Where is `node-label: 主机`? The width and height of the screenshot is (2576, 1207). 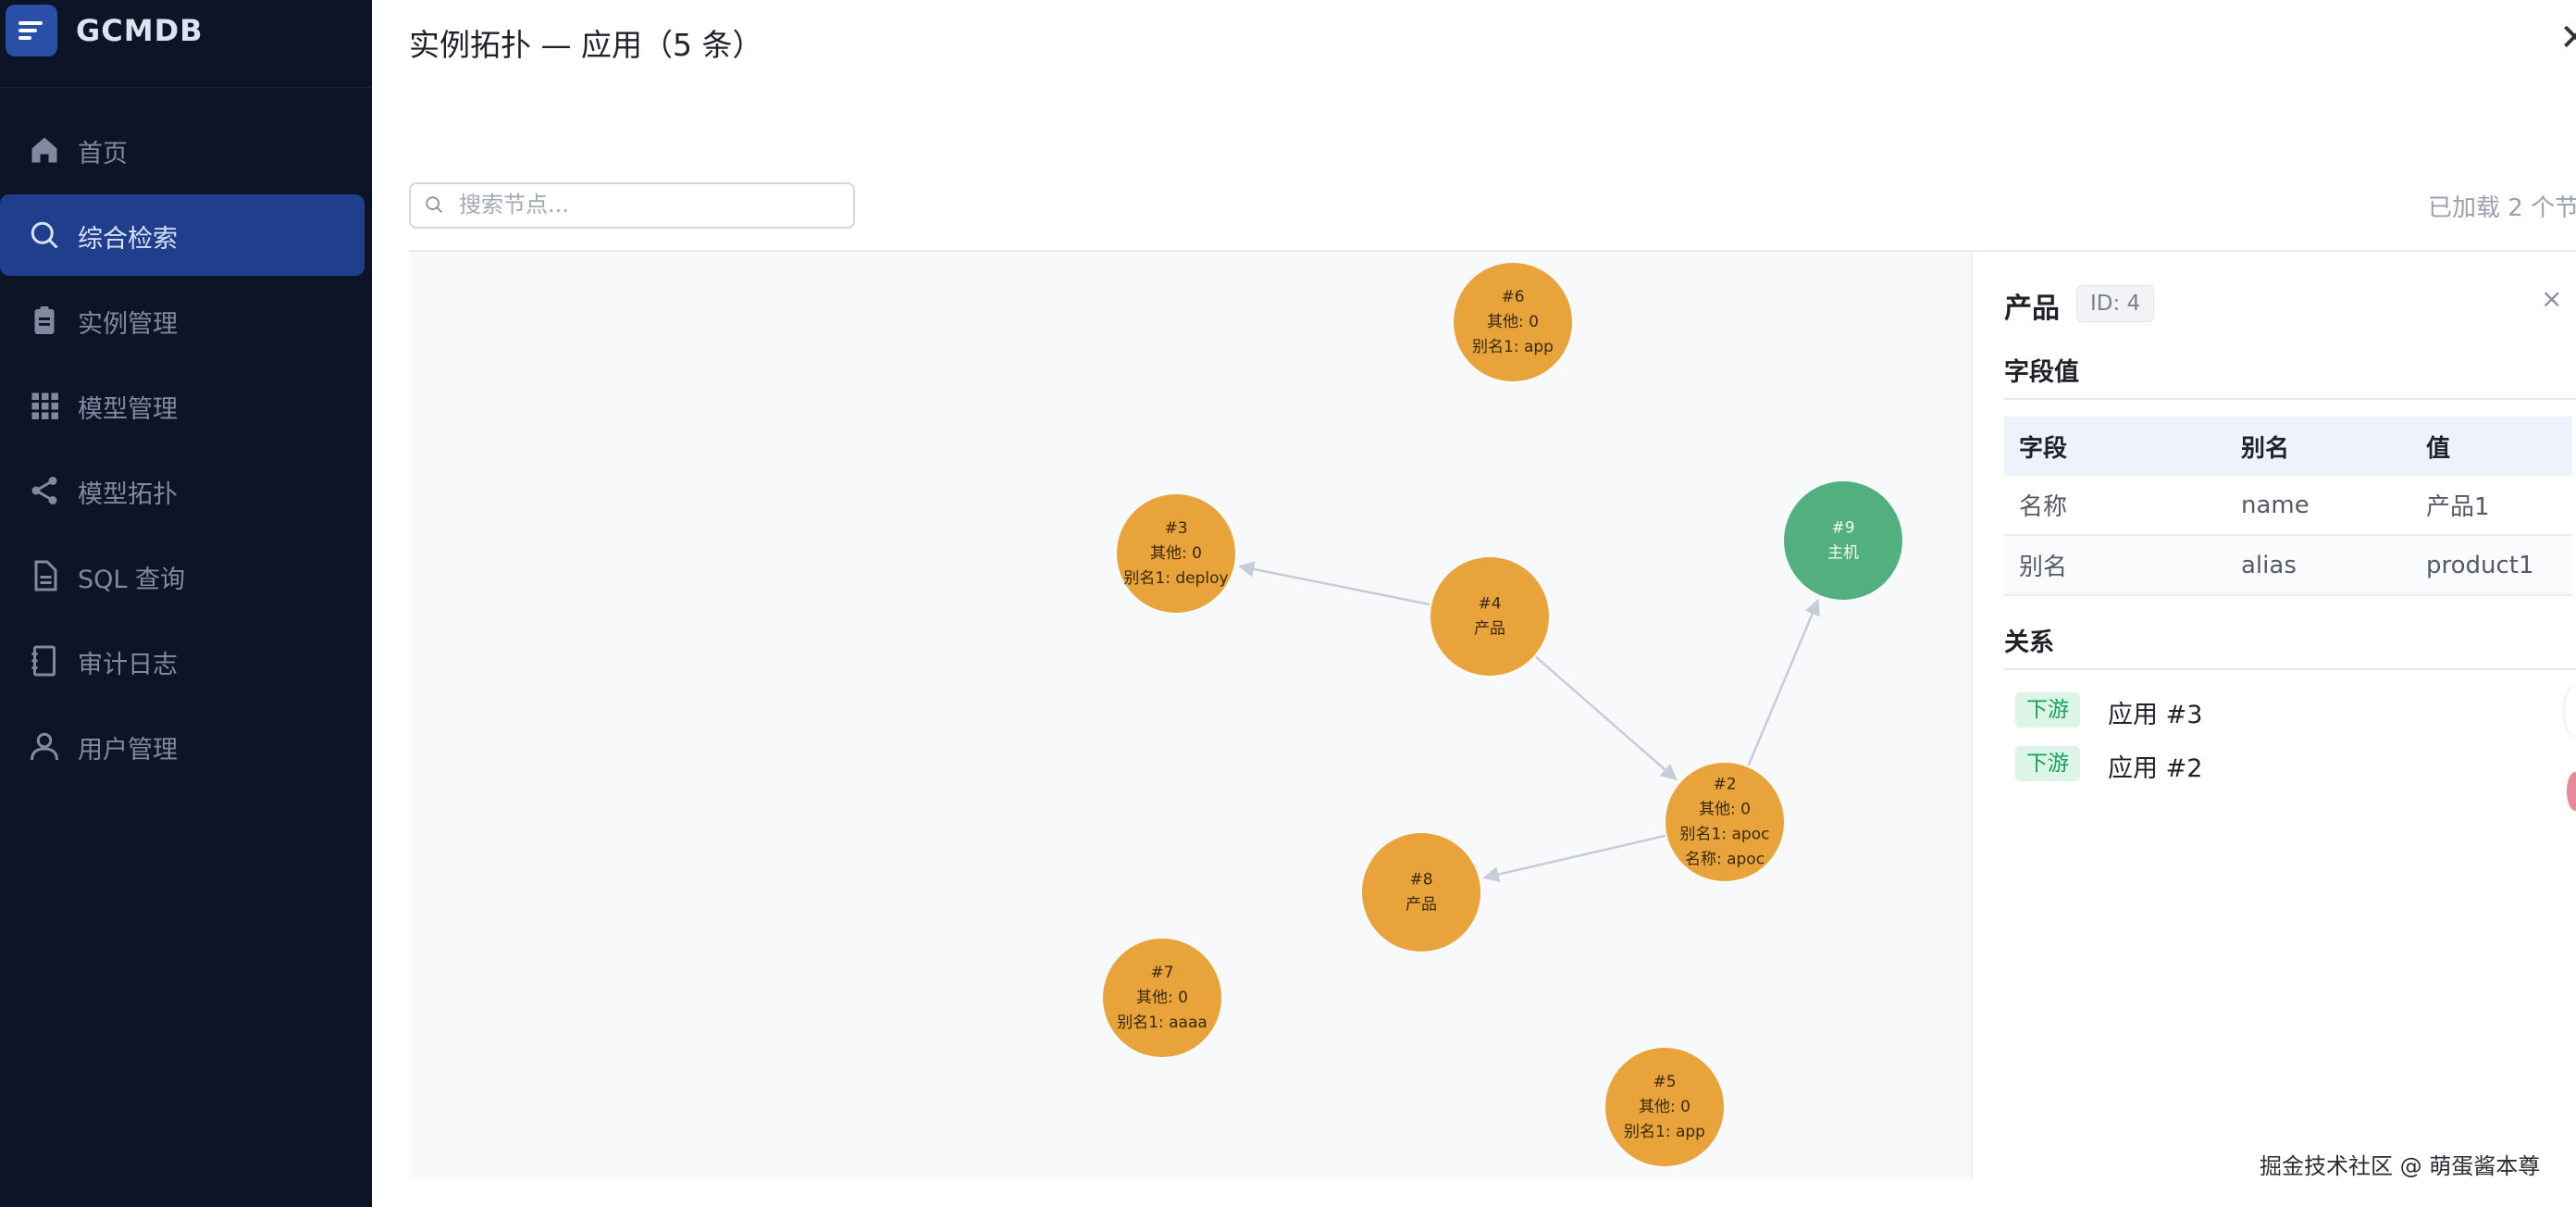 node-label: 主机 is located at coordinates (1843, 553).